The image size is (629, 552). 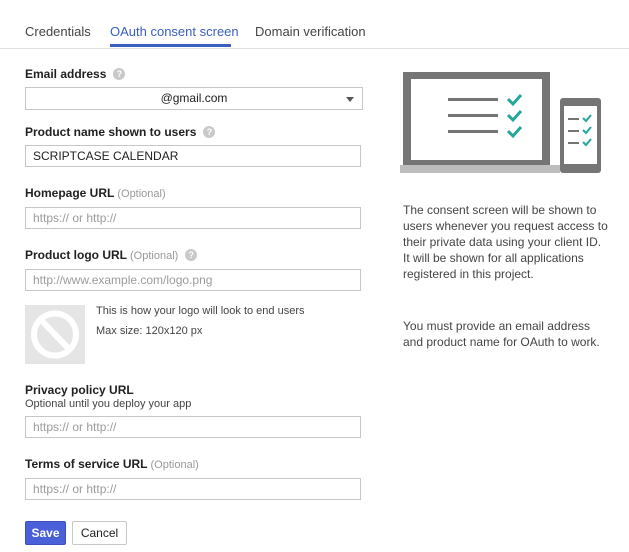 I want to click on privacy-policy-sublabel: Optional until you deploy your app, so click(x=108, y=404).